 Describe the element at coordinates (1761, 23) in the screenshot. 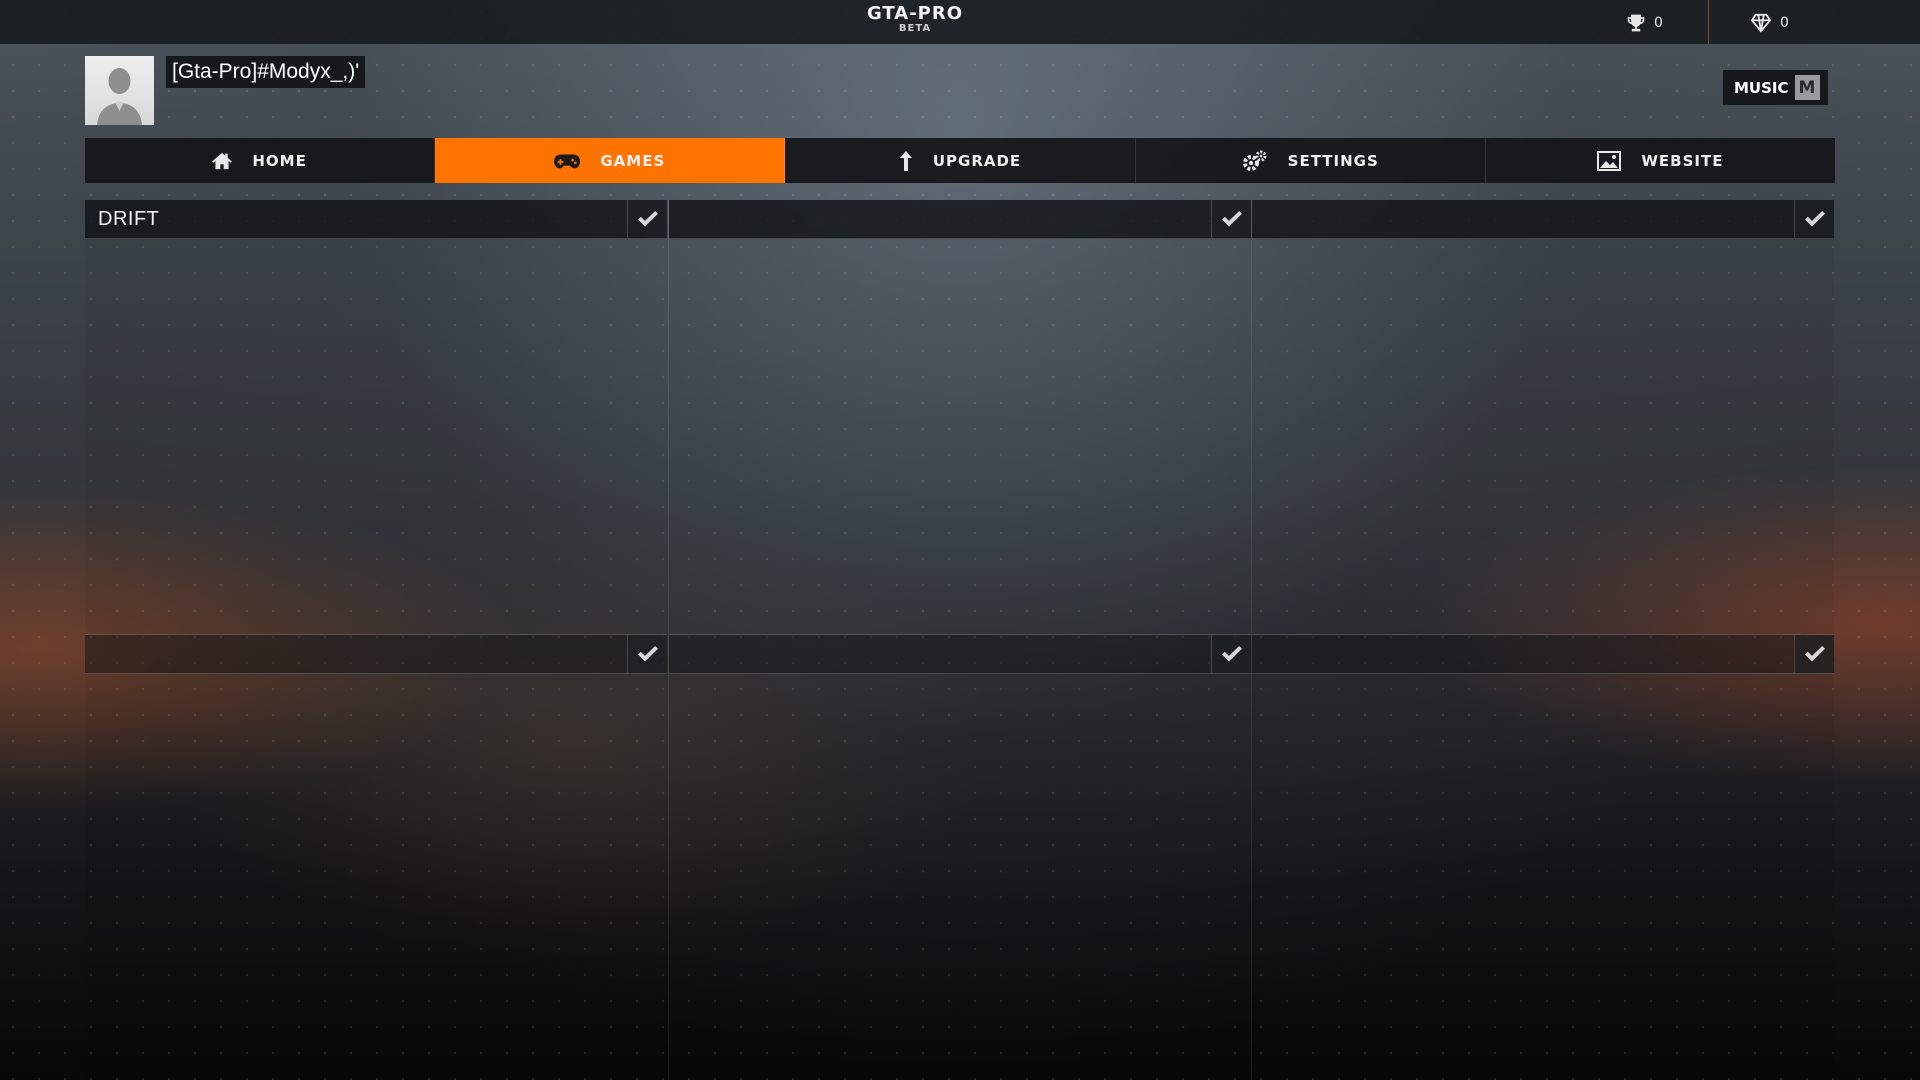

I see `gem-icon` at that location.